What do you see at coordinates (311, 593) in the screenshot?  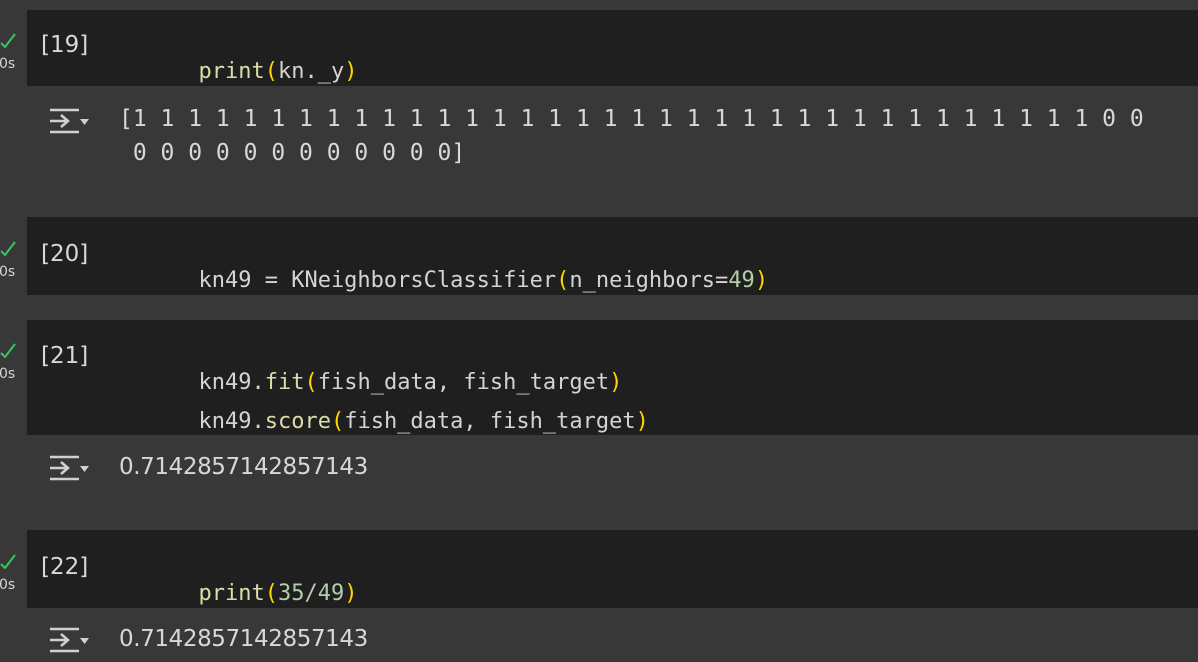 I see `code-number: 35/49` at bounding box center [311, 593].